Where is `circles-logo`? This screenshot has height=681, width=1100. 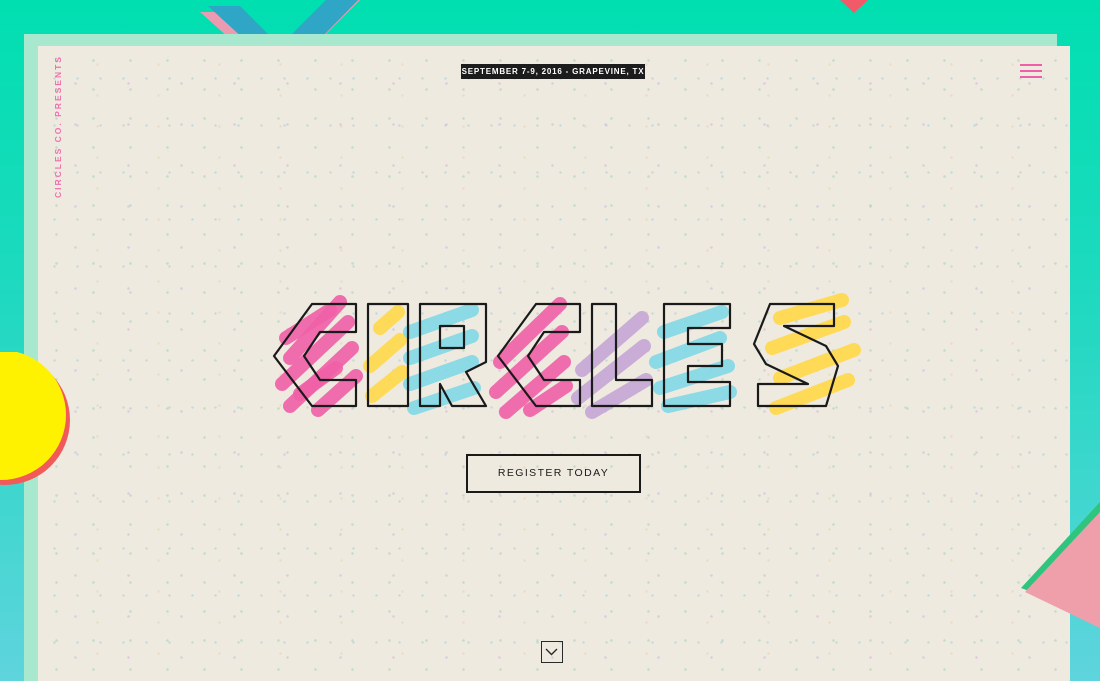
circles-logo is located at coordinates (566, 356).